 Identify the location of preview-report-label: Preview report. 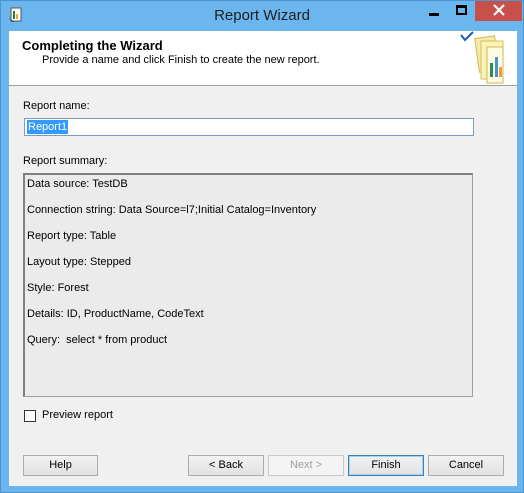
(77, 415).